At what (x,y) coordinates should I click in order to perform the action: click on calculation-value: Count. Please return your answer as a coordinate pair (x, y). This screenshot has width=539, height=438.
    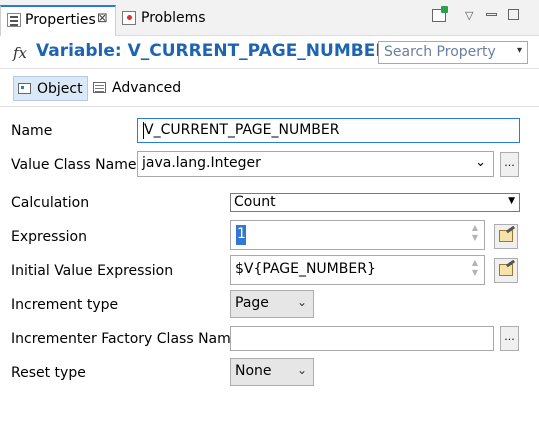
    Looking at the image, I should click on (255, 202).